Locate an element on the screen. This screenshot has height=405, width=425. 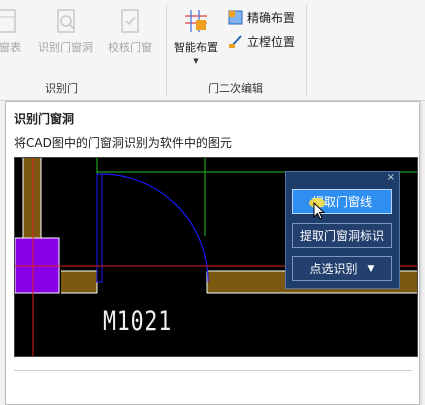
identify-door-window-label: 识别门窗洞 is located at coordinates (65, 47).